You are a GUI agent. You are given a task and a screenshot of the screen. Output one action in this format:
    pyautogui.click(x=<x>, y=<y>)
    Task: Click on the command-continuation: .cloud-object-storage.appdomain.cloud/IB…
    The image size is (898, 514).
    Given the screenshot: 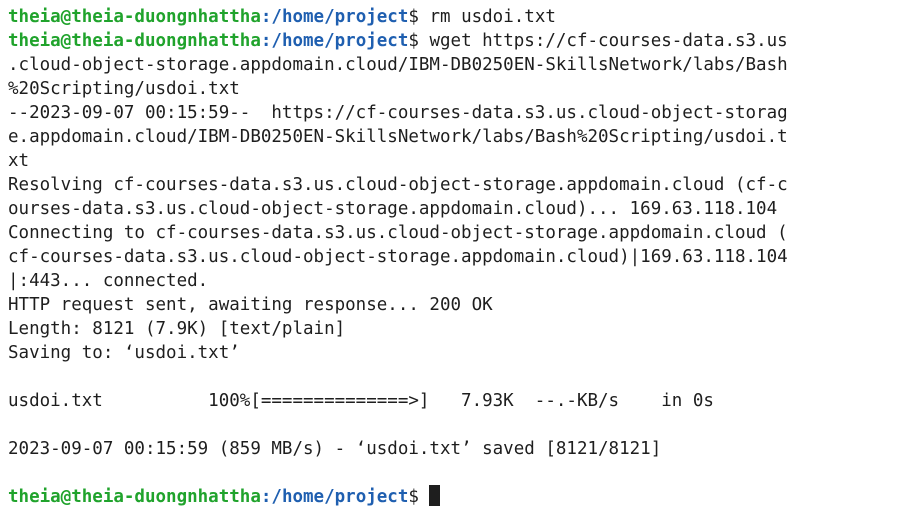 What is the action you would take?
    pyautogui.click(x=398, y=65)
    